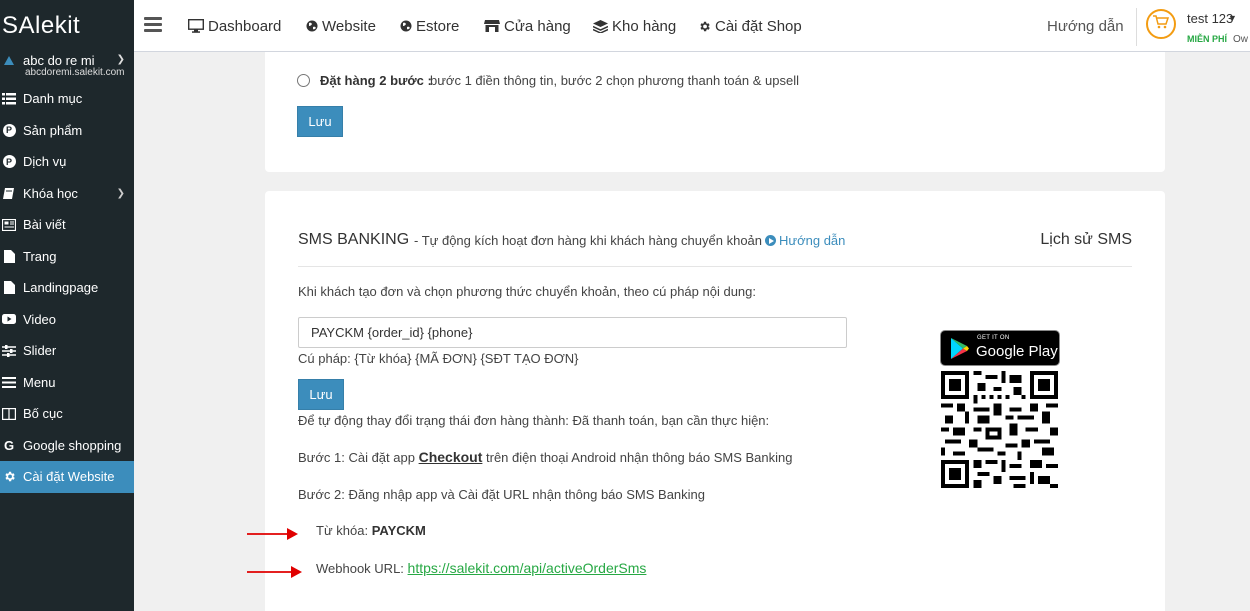 Image resolution: width=1250 pixels, height=611 pixels. Describe the element at coordinates (9, 414) in the screenshot. I see `columns-icon` at that location.